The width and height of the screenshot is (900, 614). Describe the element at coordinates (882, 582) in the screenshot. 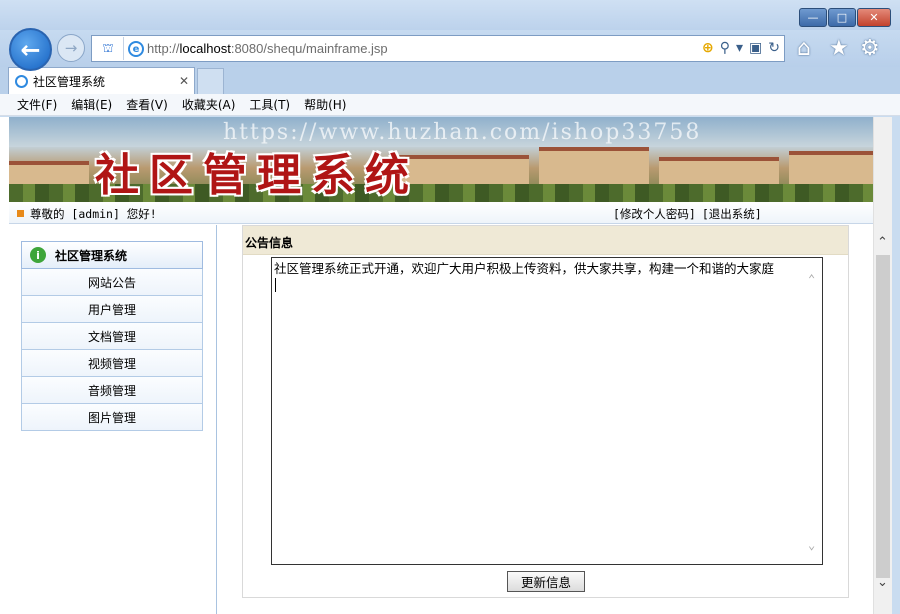

I see `scroll-down-arrow-icon: ⌄` at that location.